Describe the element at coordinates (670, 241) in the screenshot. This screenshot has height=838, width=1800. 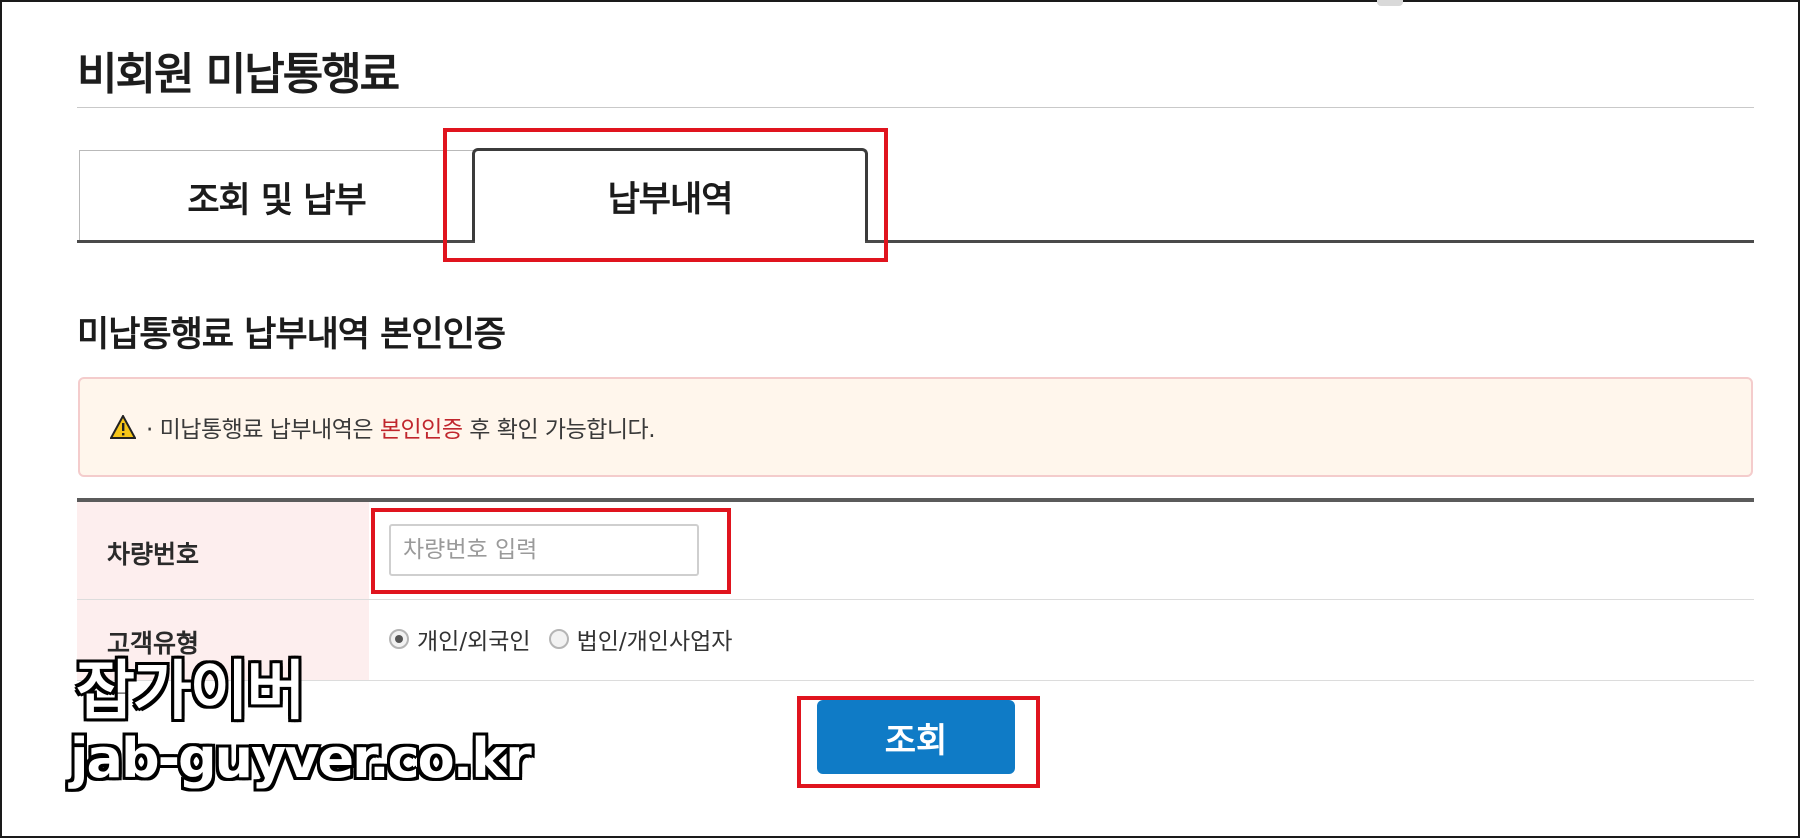
I see `active-tab-gap` at that location.